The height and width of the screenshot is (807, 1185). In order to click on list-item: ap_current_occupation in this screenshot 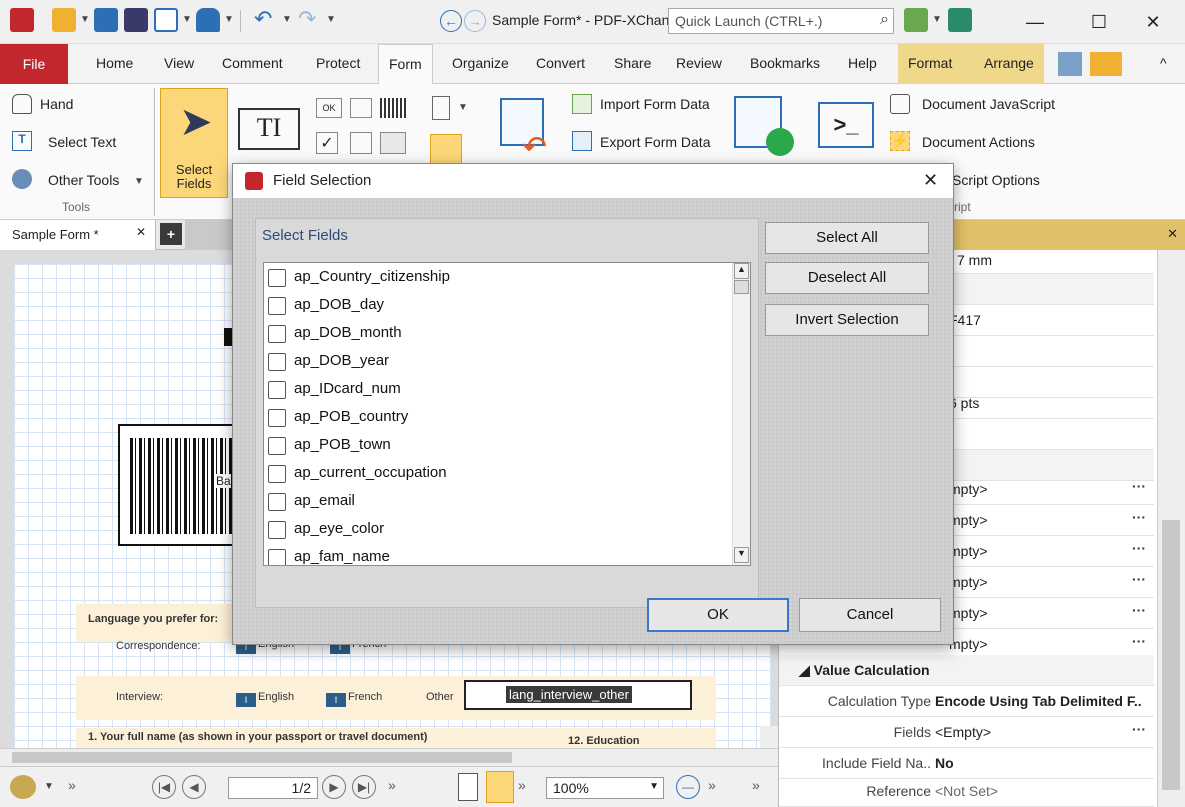, I will do `click(494, 474)`.